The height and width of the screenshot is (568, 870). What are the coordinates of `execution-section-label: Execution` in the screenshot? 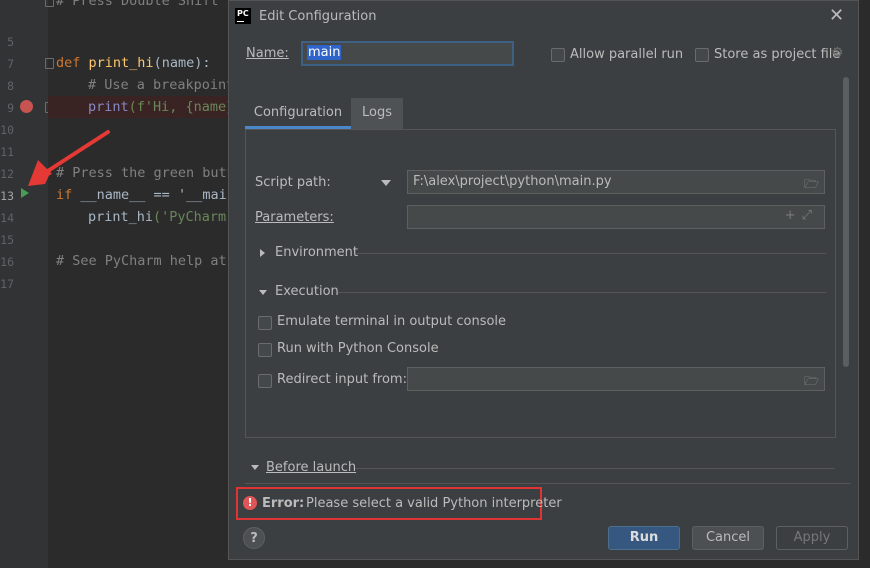 It's located at (307, 291).